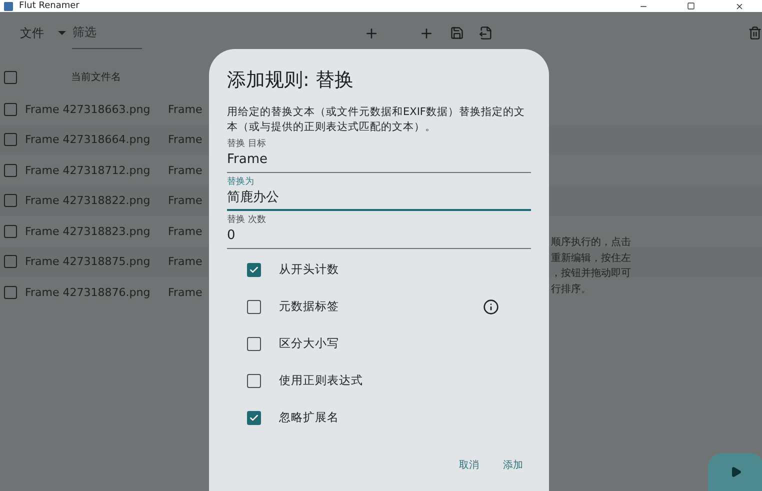  I want to click on file-name: Frame 427318712.png, so click(88, 170).